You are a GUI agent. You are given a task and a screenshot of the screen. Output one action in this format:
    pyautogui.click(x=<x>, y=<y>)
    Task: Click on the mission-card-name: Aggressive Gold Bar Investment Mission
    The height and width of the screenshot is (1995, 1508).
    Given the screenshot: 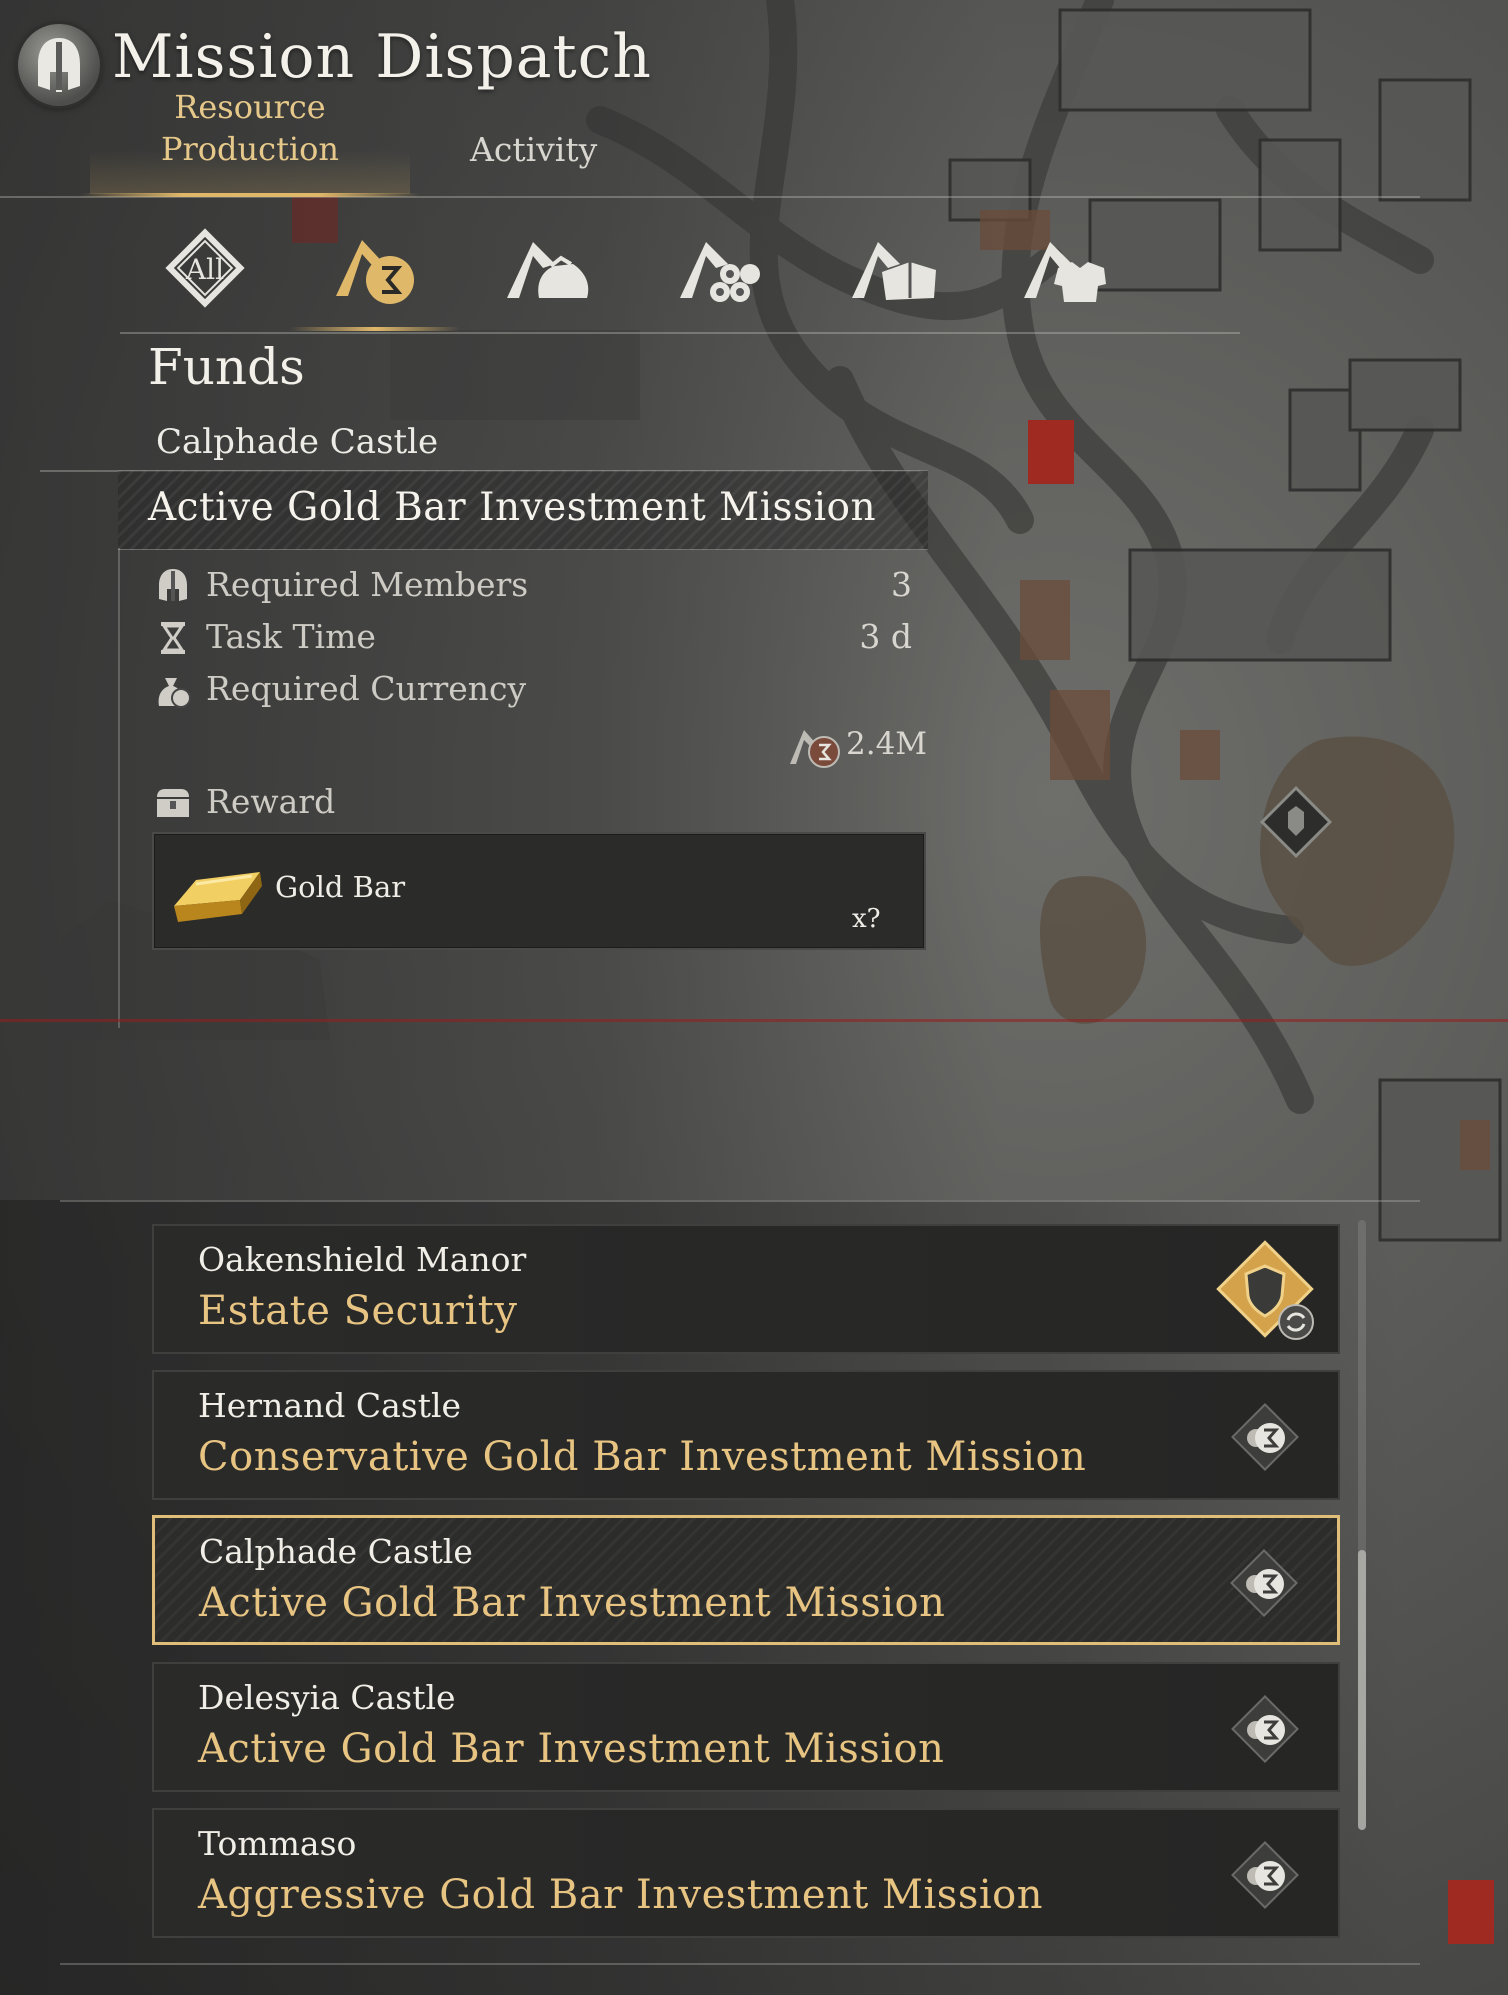 What is the action you would take?
    pyautogui.click(x=620, y=1895)
    